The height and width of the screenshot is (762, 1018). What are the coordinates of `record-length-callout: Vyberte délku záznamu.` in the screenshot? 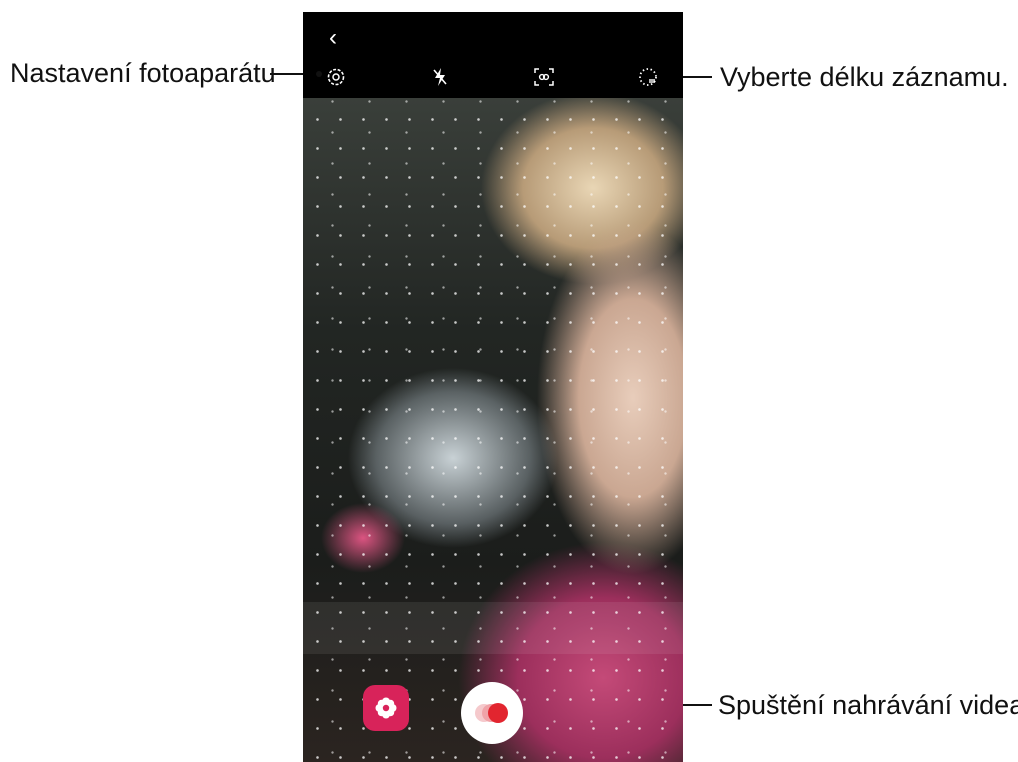 It's located at (864, 77).